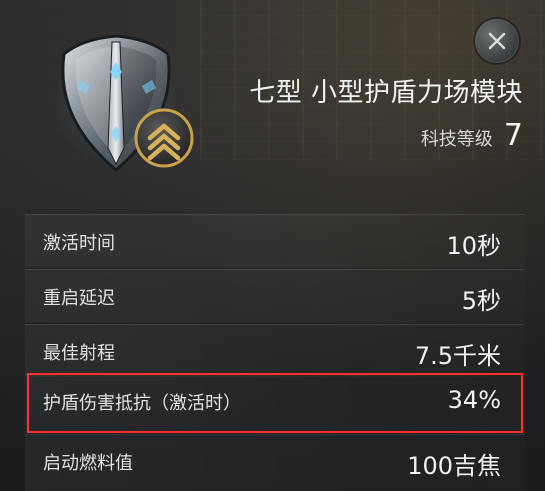  What do you see at coordinates (79, 353) in the screenshot?
I see `stat-label: 最佳射程` at bounding box center [79, 353].